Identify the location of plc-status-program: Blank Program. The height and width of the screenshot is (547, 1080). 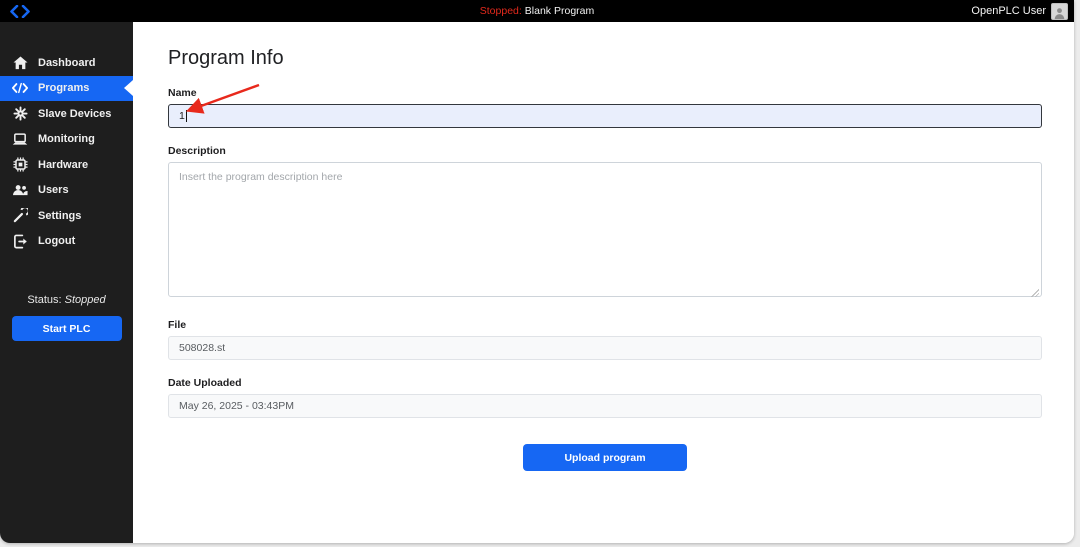
(559, 11).